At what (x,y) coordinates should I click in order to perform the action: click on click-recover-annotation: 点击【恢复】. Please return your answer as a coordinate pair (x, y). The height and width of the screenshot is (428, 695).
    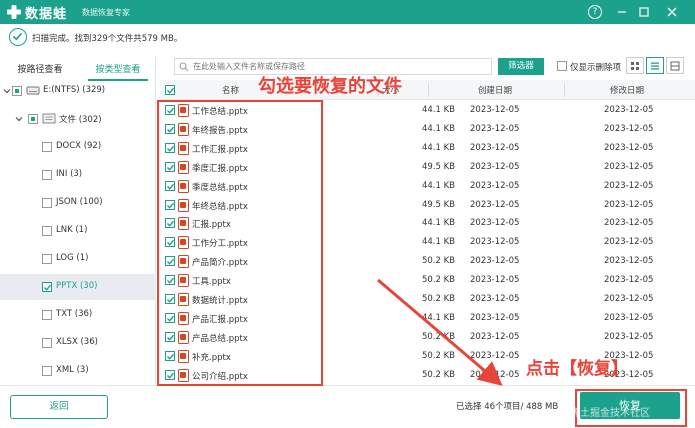
    Looking at the image, I should click on (577, 369).